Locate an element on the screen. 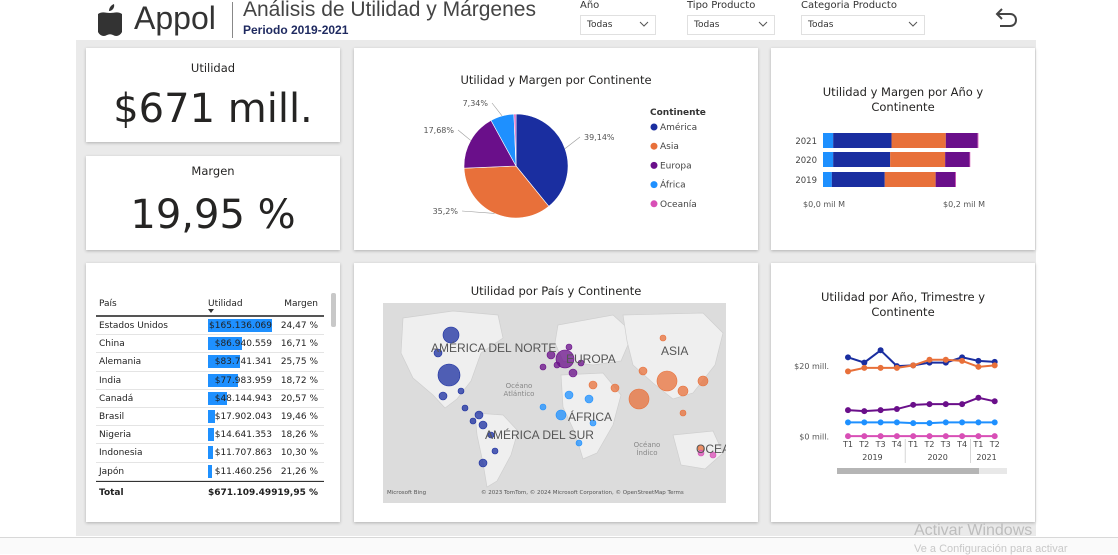 The image size is (1118, 555). back-arrow-icon is located at coordinates (1004, 18).